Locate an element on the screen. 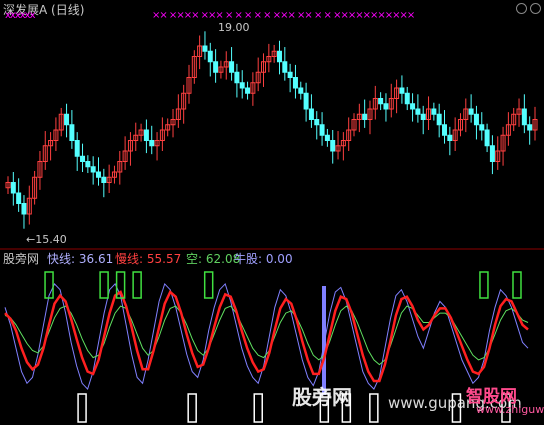 This screenshot has width=544, height=425. empty-label: 空: 62.08 is located at coordinates (213, 259).